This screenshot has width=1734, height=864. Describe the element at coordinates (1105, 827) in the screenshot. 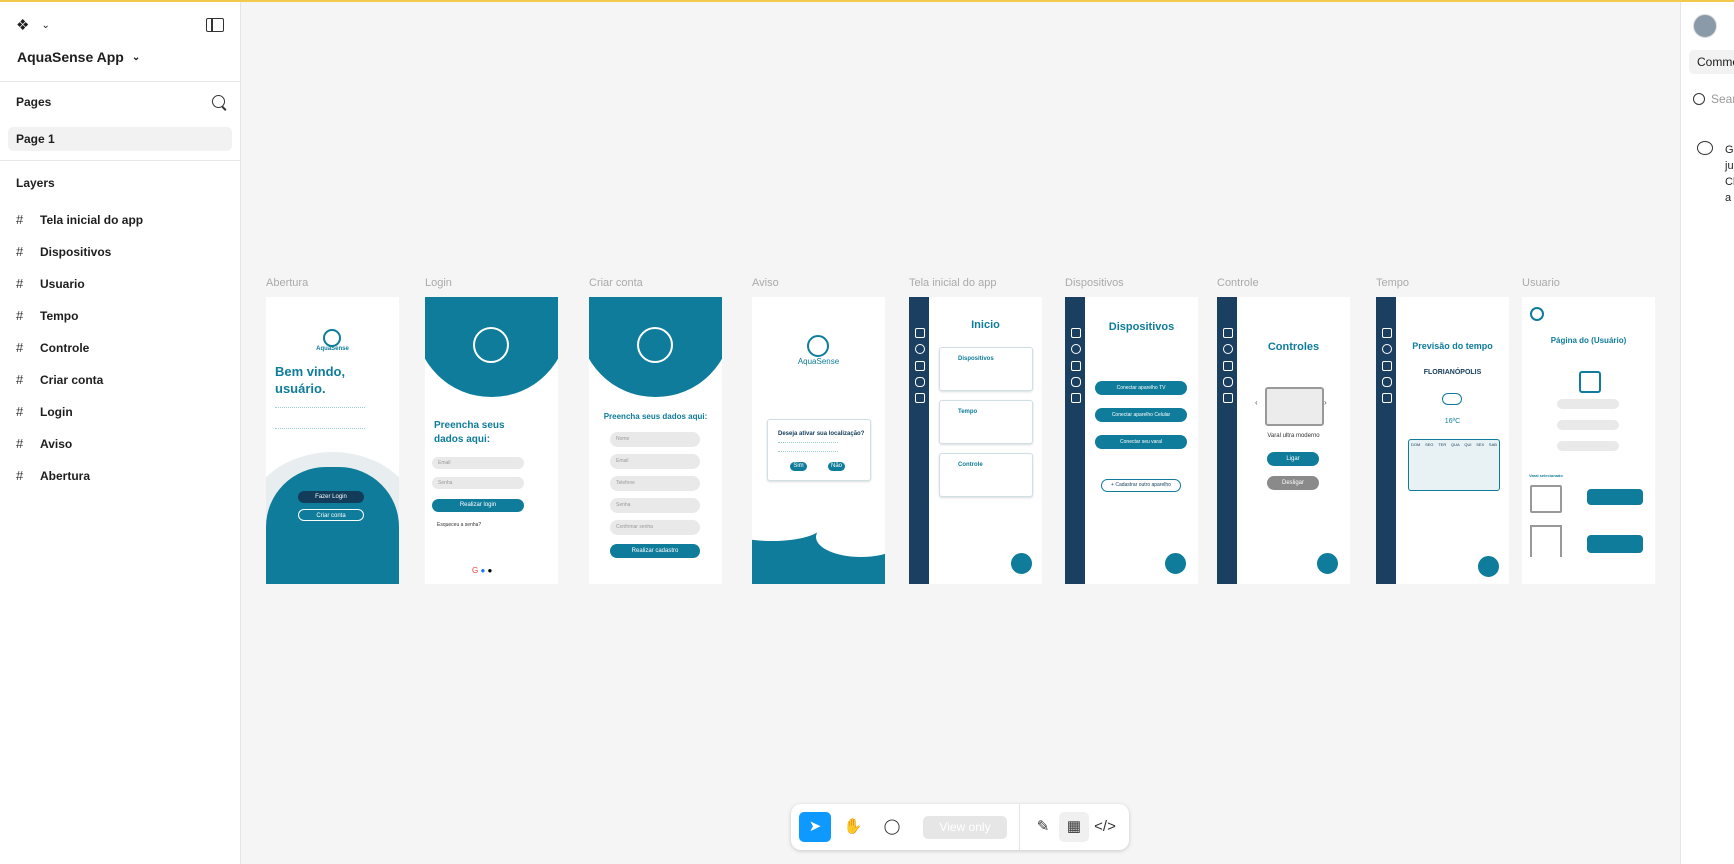

I see `dev-mode-icon: </>` at that location.